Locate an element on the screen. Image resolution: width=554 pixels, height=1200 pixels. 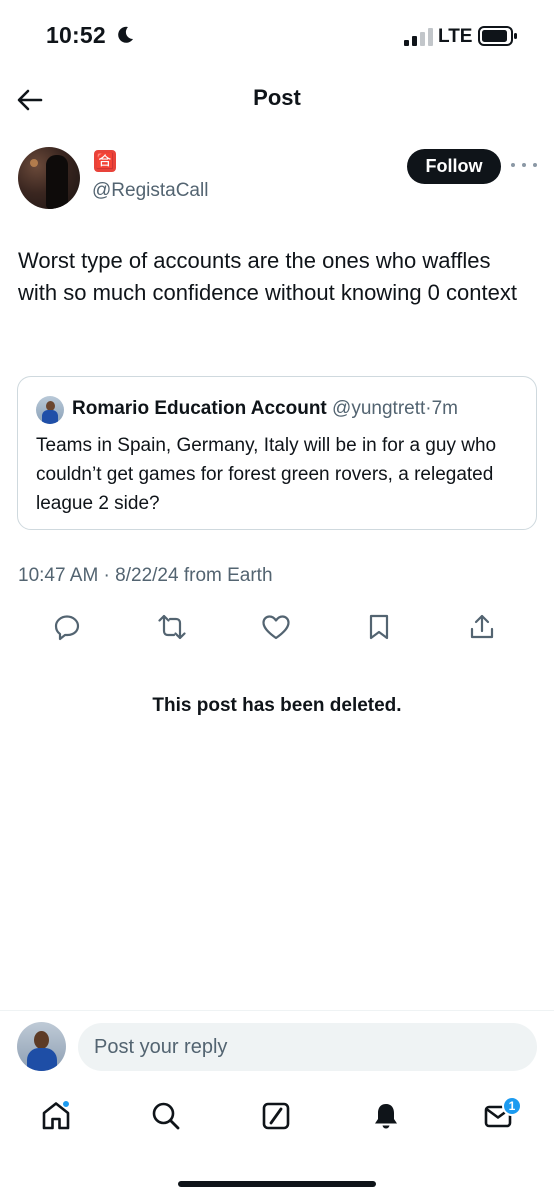
quote-author-avatar is located at coordinates (50, 410).